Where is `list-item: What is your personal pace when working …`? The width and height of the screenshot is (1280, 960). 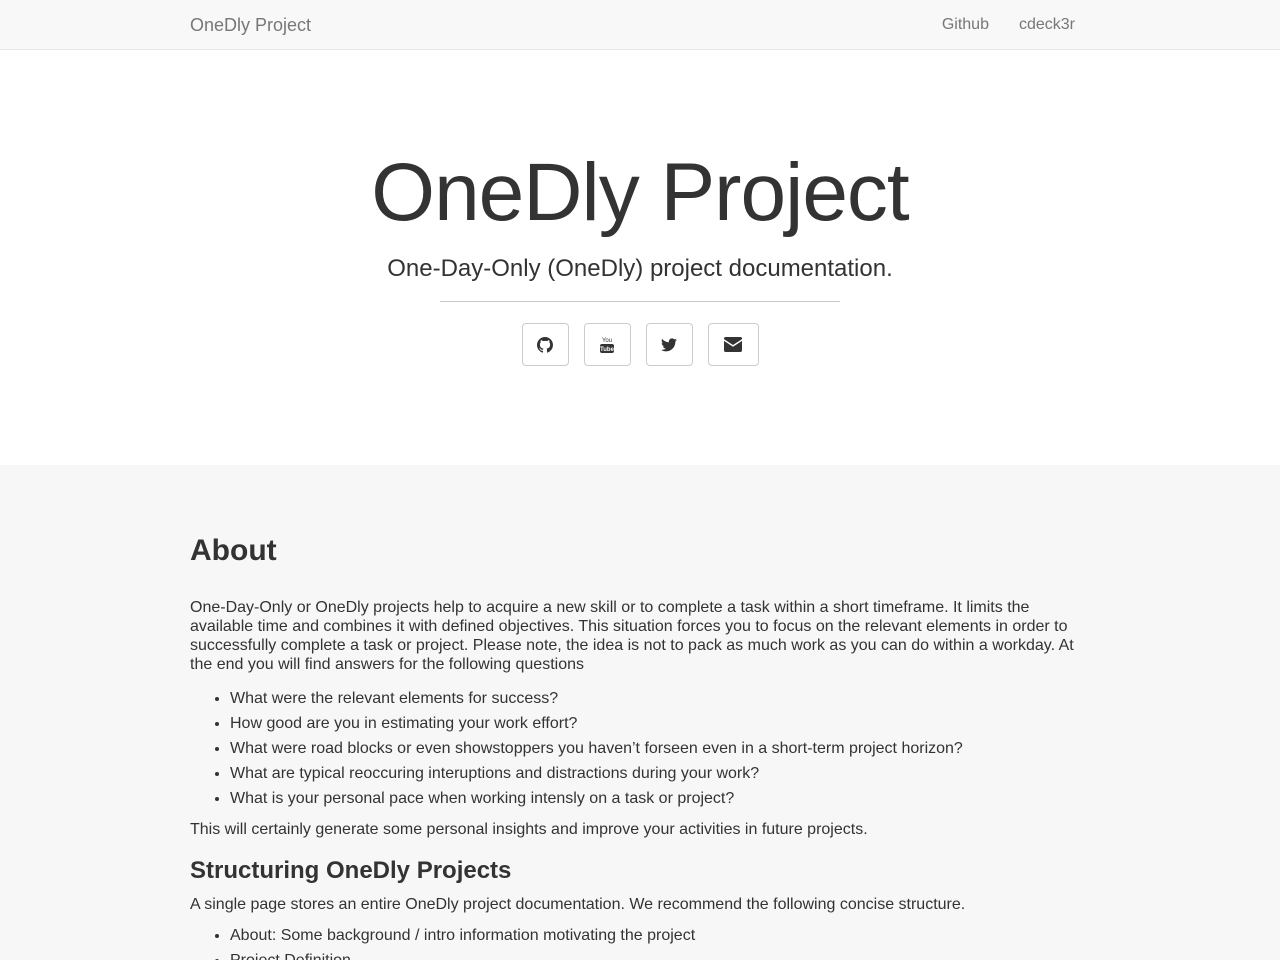
list-item: What is your personal pace when working … is located at coordinates (596, 798).